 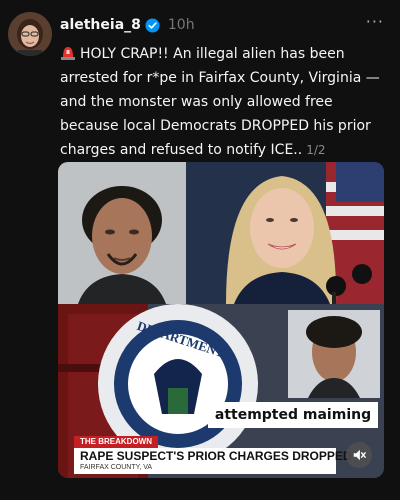 What do you see at coordinates (116, 442) in the screenshot?
I see `breakdown-tag: THE BREAKDOWN` at bounding box center [116, 442].